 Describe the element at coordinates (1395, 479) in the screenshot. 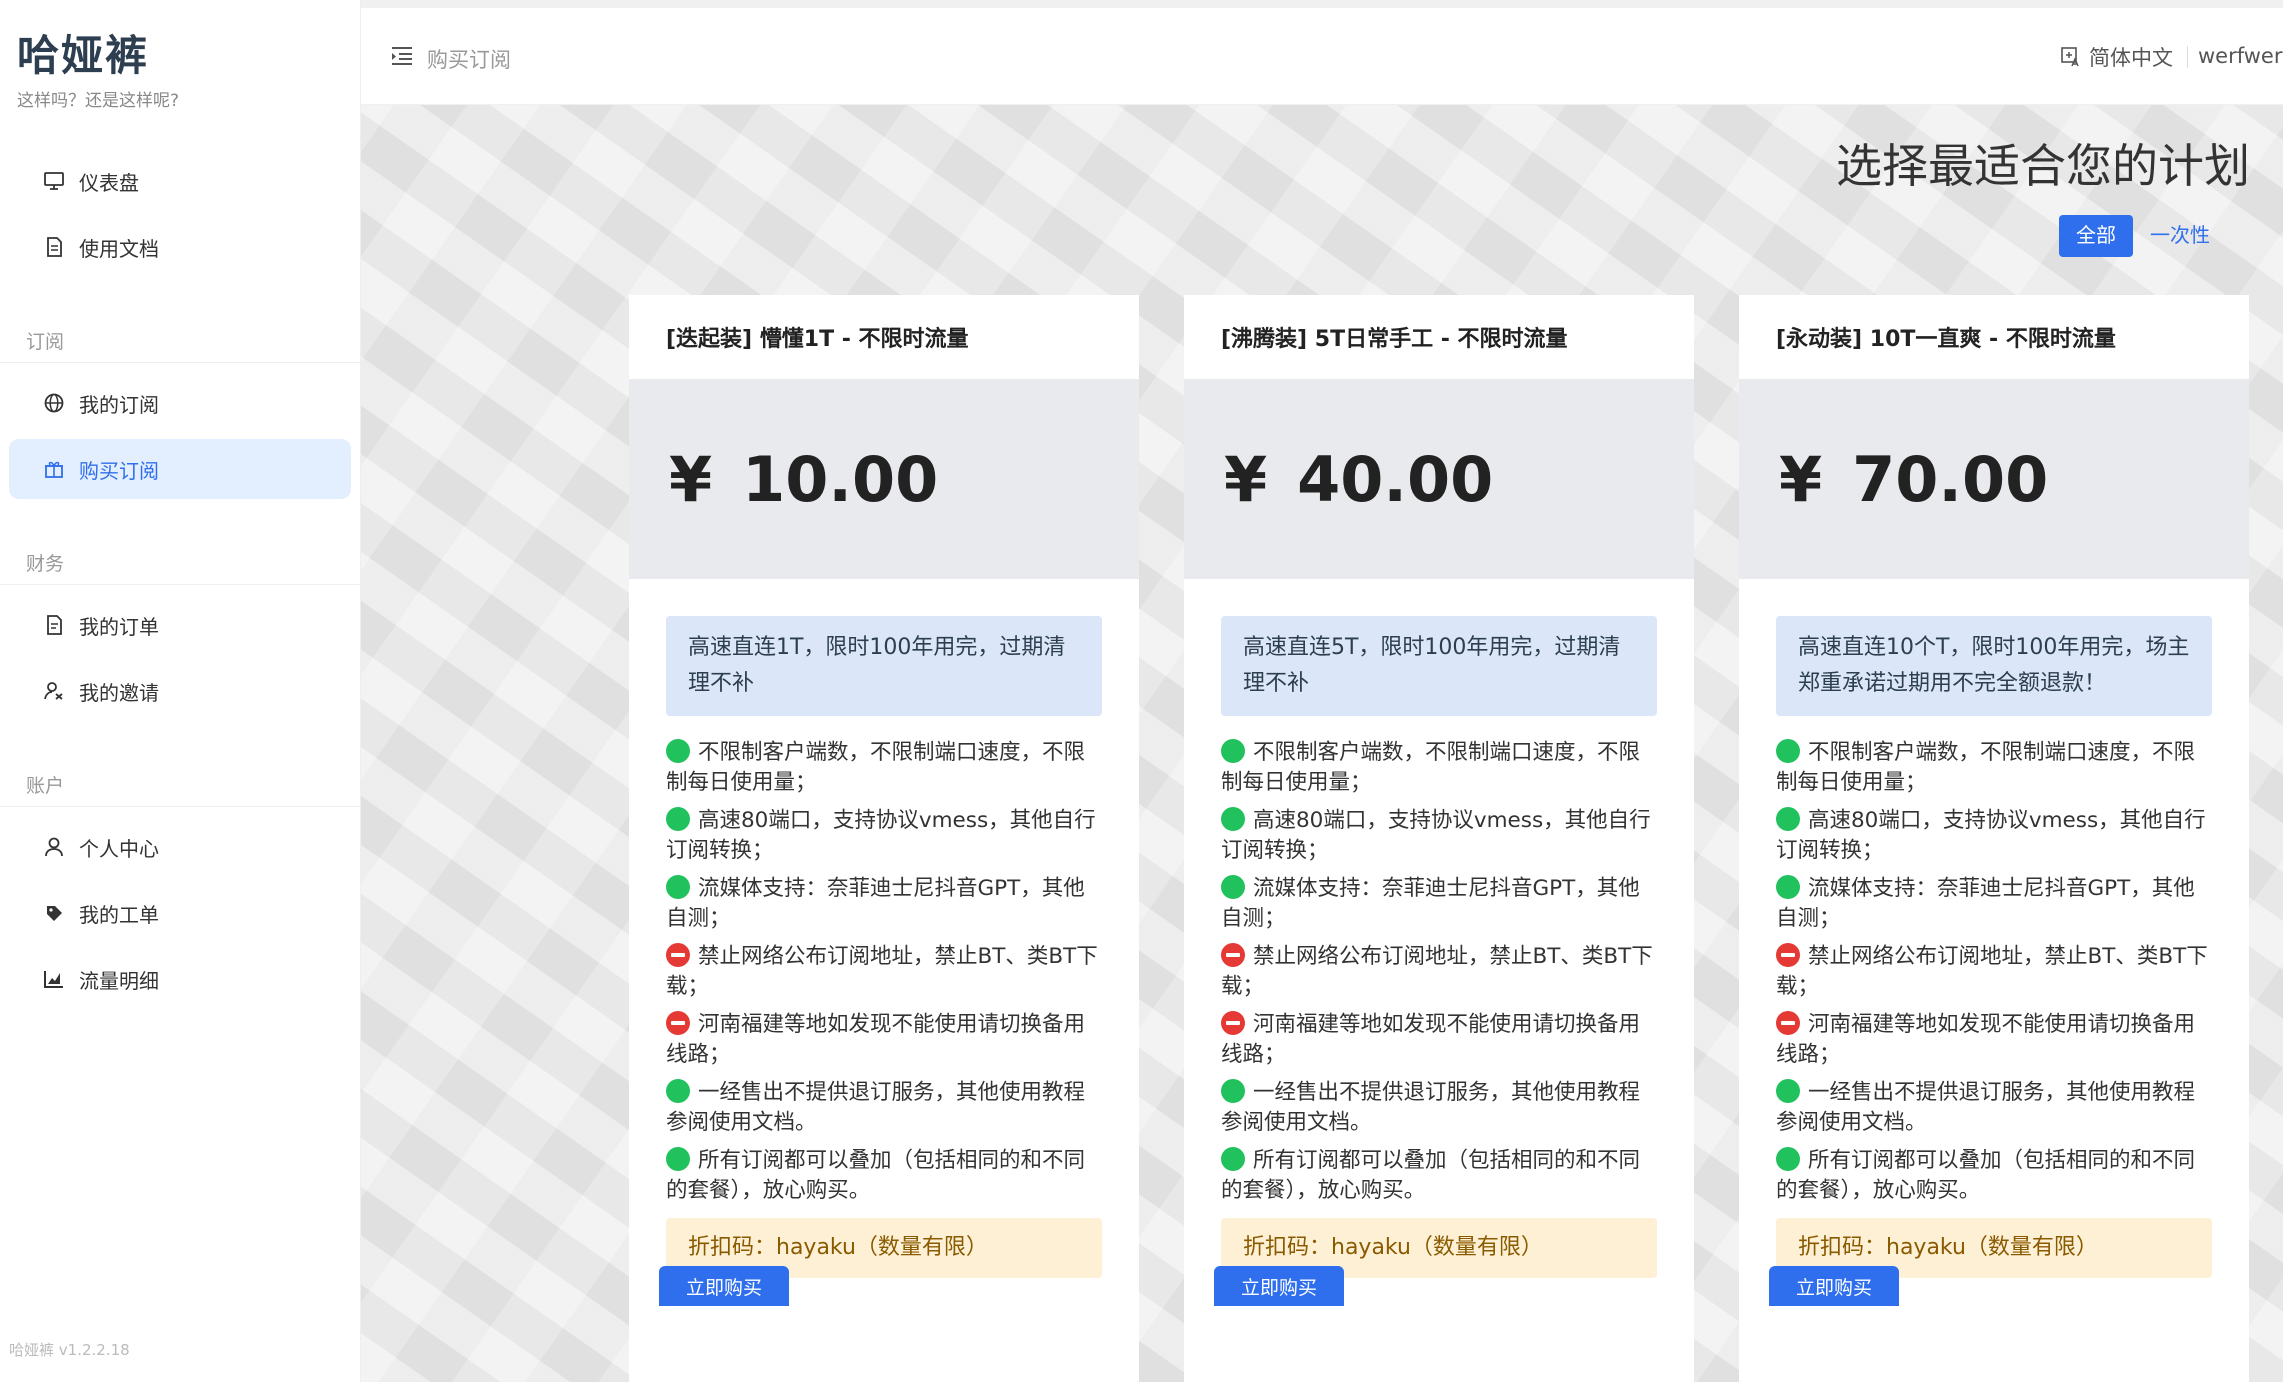

I see `price-value: 40.00` at that location.